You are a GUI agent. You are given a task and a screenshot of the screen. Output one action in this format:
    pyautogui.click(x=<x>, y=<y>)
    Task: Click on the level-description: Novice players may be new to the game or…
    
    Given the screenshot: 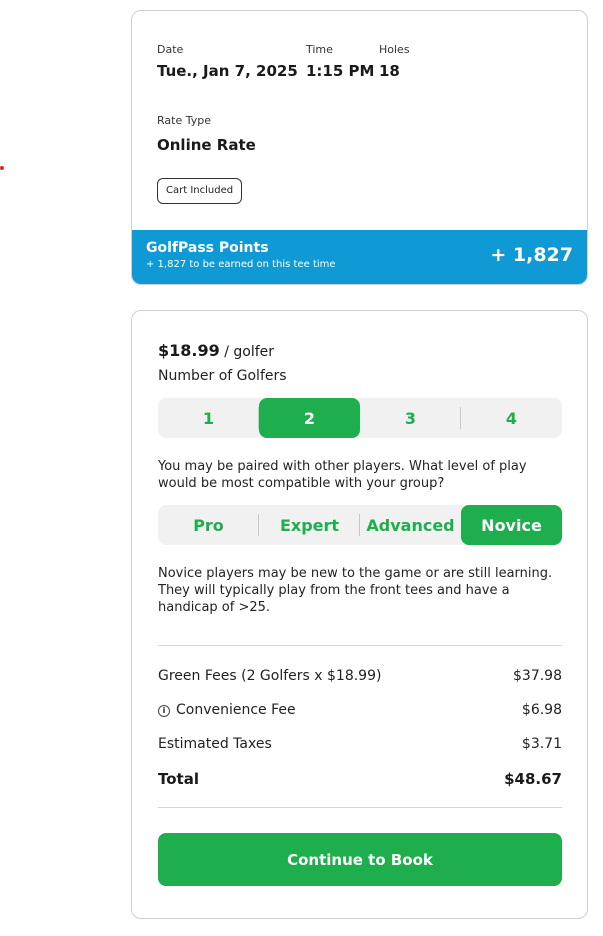 What is the action you would take?
    pyautogui.click(x=355, y=590)
    